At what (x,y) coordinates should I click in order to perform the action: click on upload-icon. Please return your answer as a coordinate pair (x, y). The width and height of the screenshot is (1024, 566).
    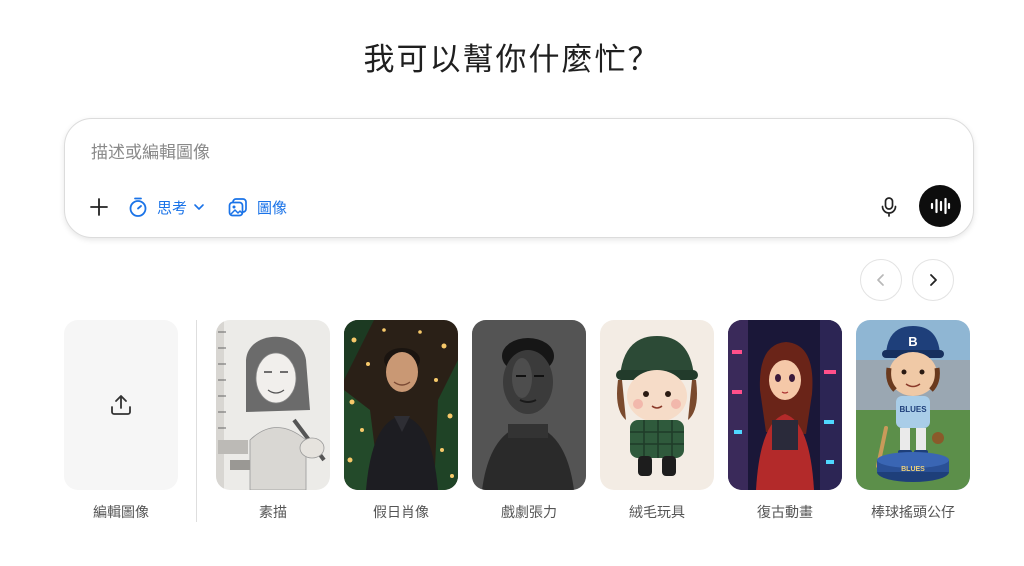
    Looking at the image, I should click on (121, 405).